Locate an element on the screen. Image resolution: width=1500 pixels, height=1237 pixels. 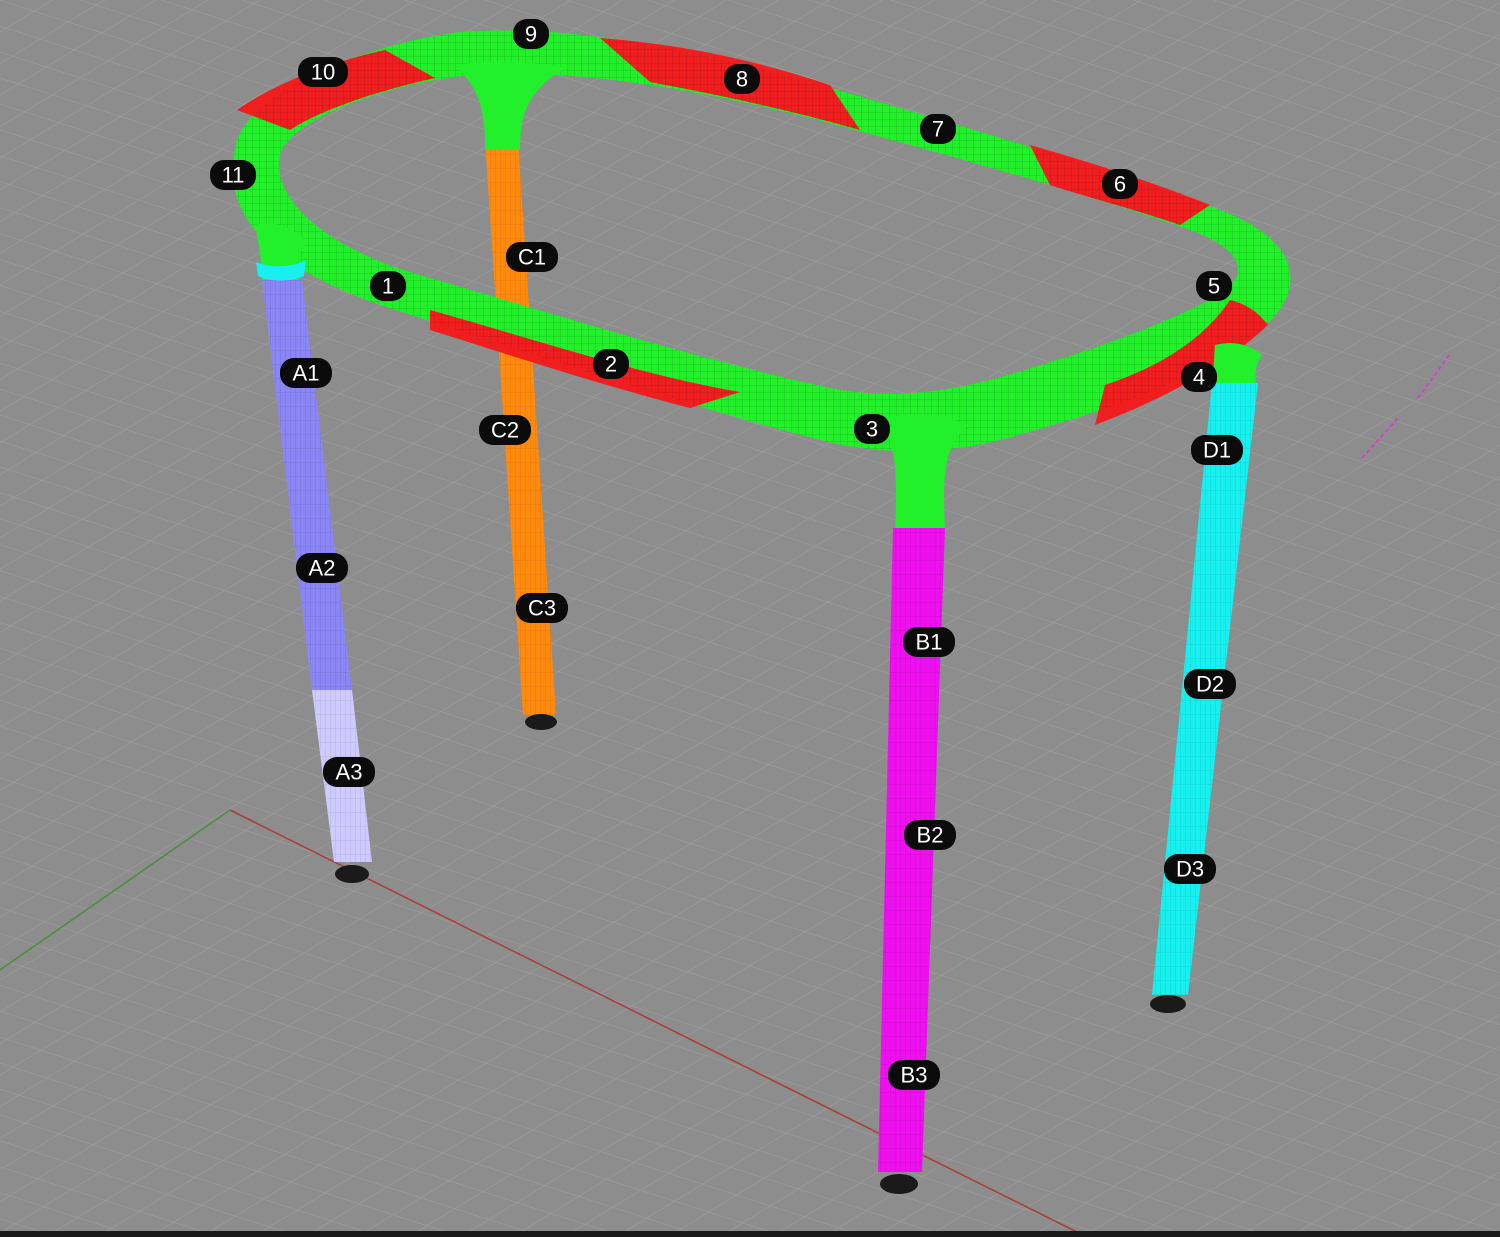
label-ring-8: 8 is located at coordinates (742, 79).